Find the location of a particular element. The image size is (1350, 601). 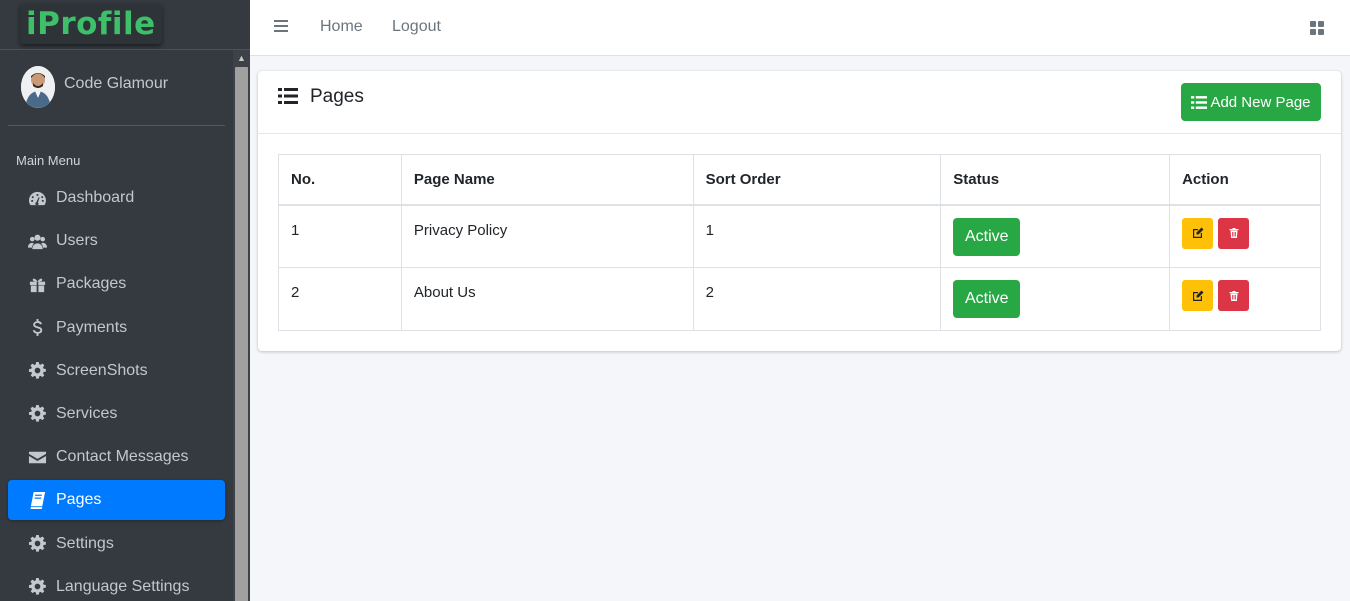

dollar-icon is located at coordinates (37, 328).